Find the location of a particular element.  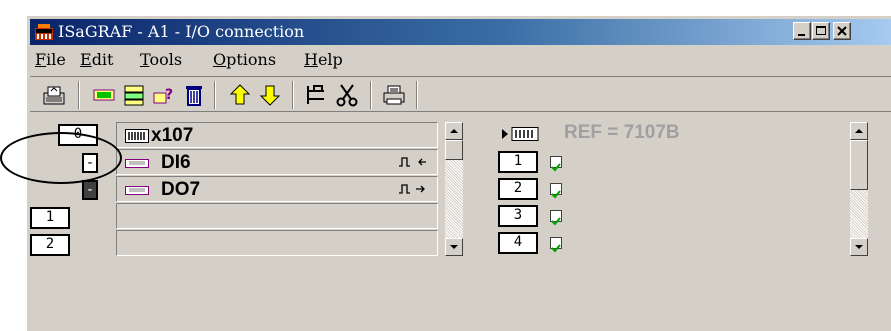

save-icon is located at coordinates (54, 95).